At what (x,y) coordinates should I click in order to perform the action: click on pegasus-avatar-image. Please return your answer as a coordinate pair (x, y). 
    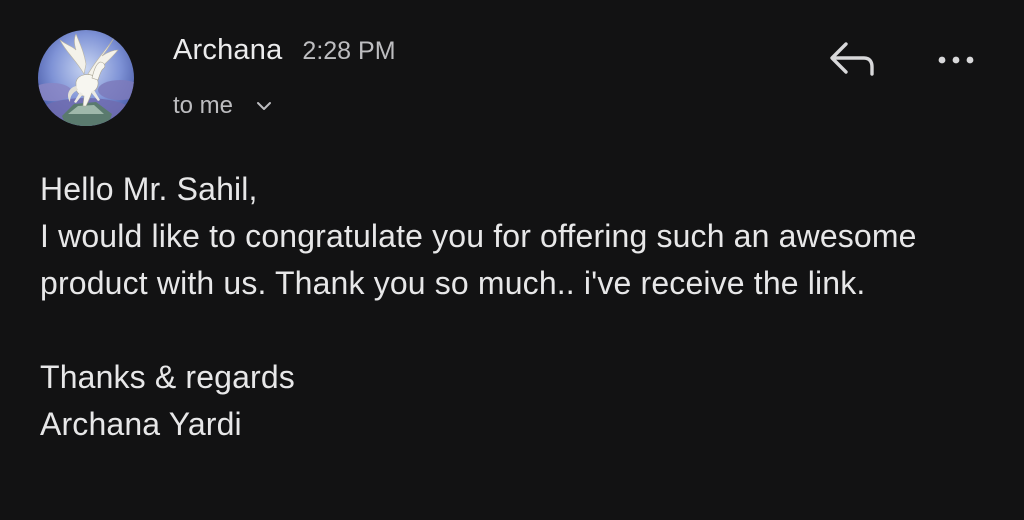
    Looking at the image, I should click on (86, 78).